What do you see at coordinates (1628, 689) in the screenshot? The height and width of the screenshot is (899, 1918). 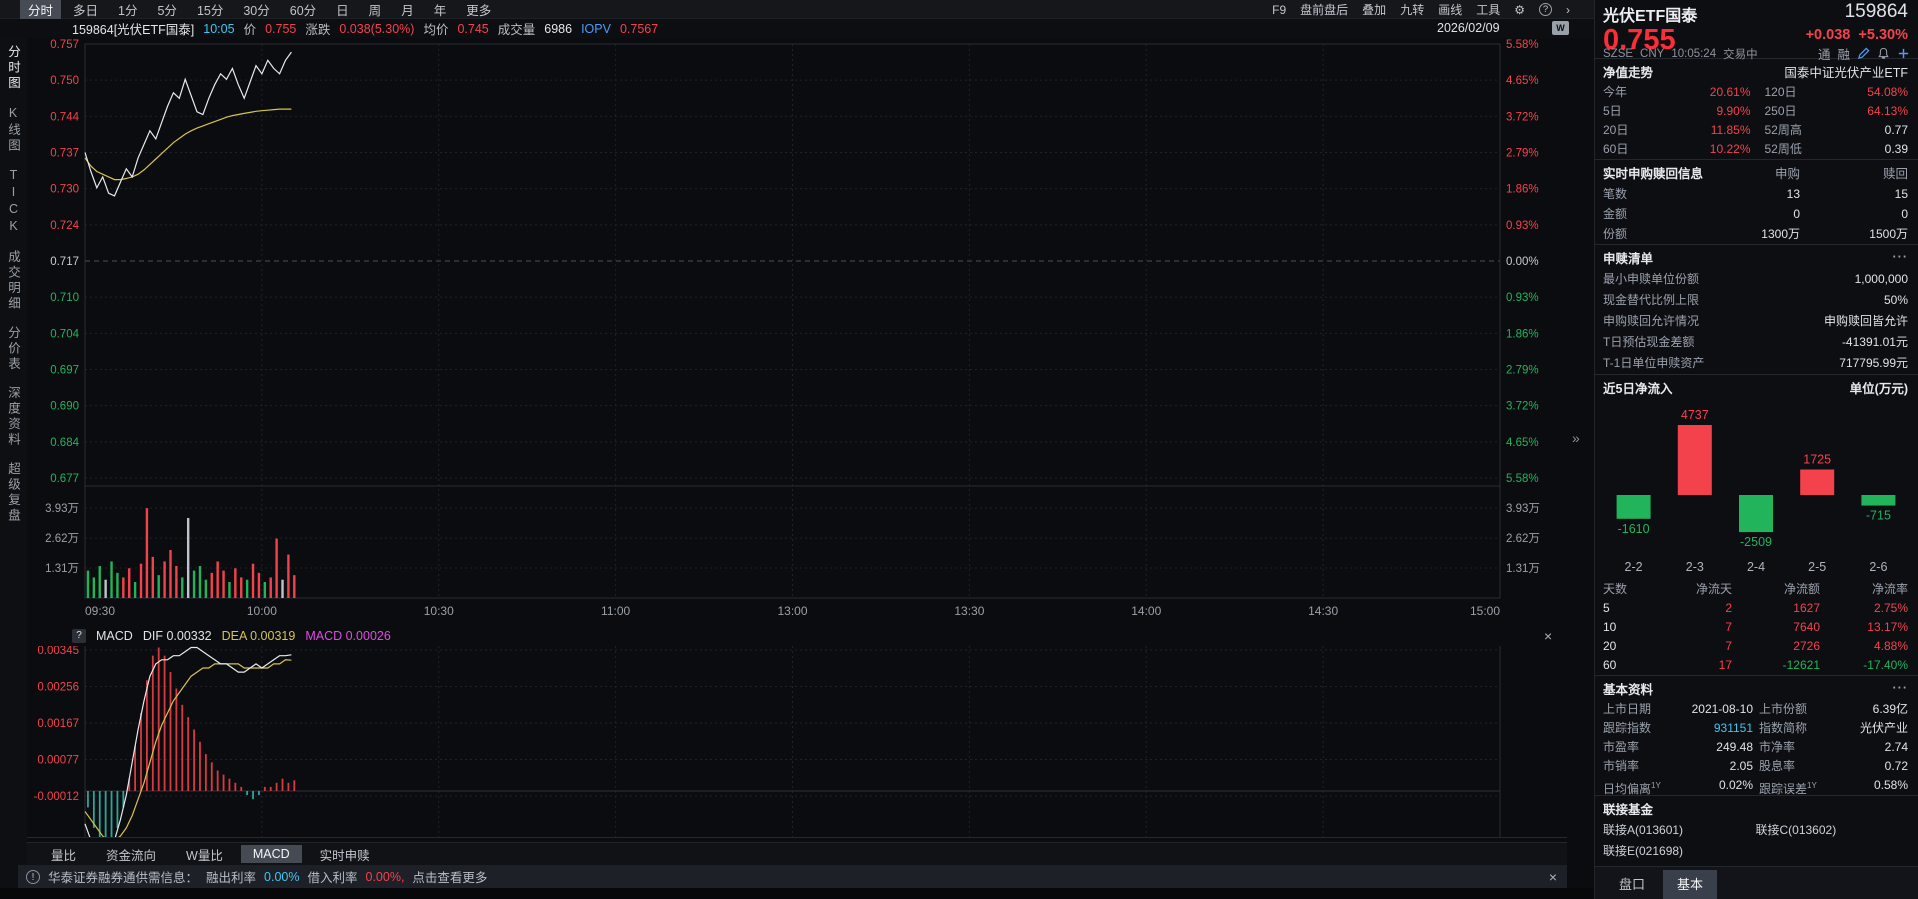 I see `basic-info-title: 基本资料` at bounding box center [1628, 689].